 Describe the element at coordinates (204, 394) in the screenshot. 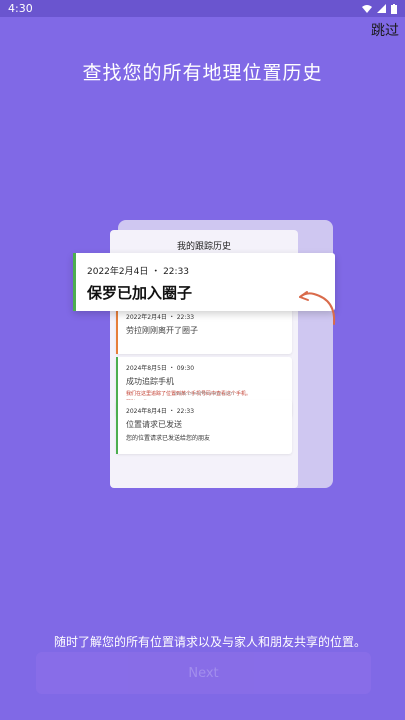

I see `watermark-text: www.cnnnfffnnress.com` at that location.